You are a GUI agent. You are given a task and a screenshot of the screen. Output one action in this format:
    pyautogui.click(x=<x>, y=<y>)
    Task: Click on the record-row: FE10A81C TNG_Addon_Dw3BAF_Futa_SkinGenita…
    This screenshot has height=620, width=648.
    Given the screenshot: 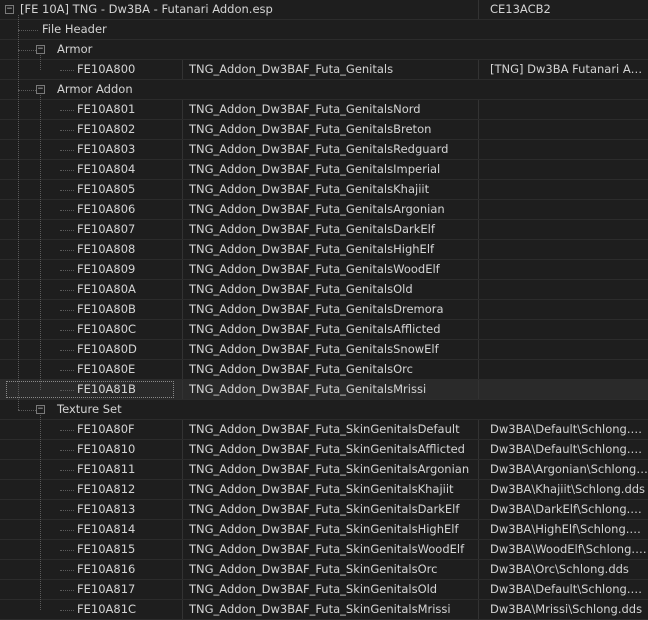 What is the action you would take?
    pyautogui.click(x=324, y=610)
    